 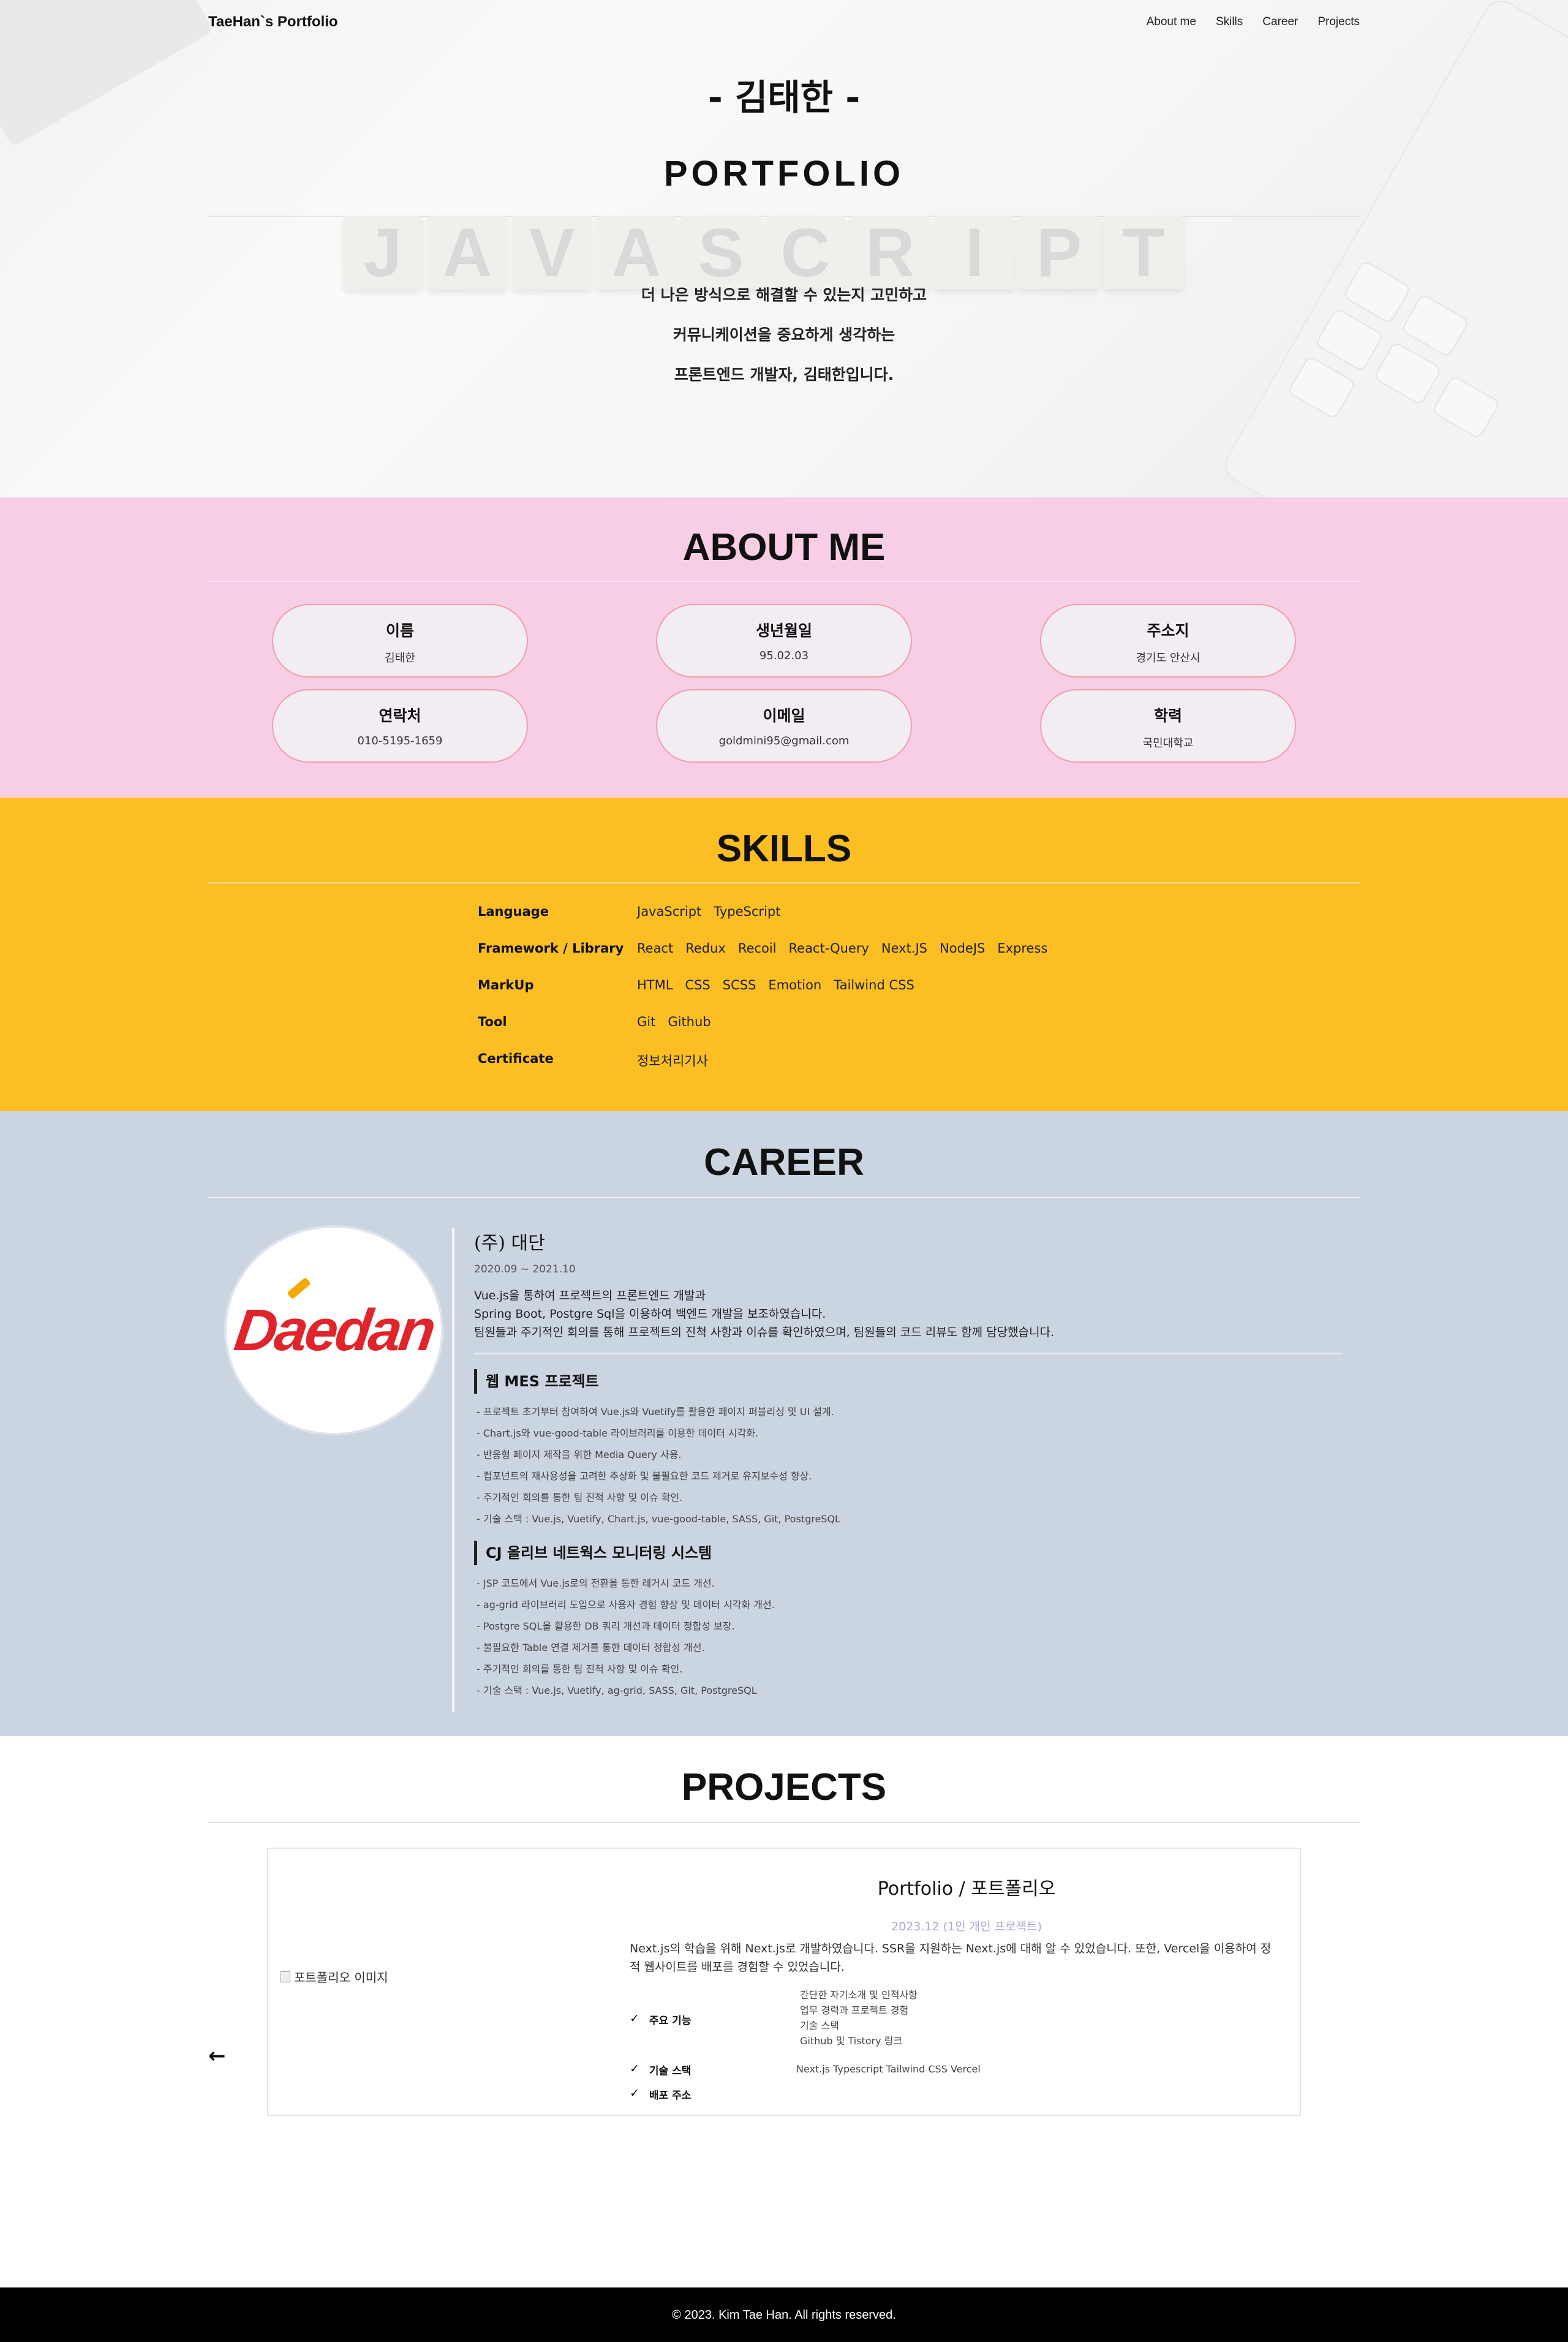 I want to click on nav-link-skills: Skills, so click(x=1230, y=22).